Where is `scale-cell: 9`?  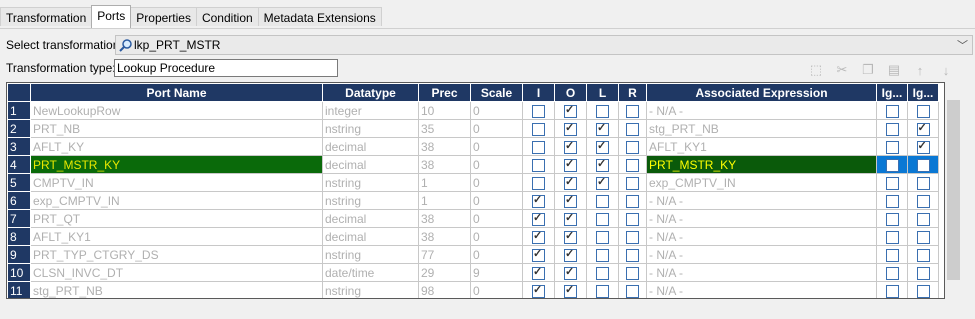 scale-cell: 9 is located at coordinates (496, 272).